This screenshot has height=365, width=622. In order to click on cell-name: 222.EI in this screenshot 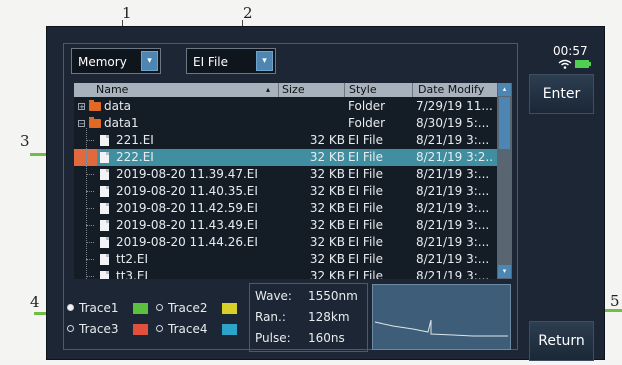, I will do `click(135, 157)`.